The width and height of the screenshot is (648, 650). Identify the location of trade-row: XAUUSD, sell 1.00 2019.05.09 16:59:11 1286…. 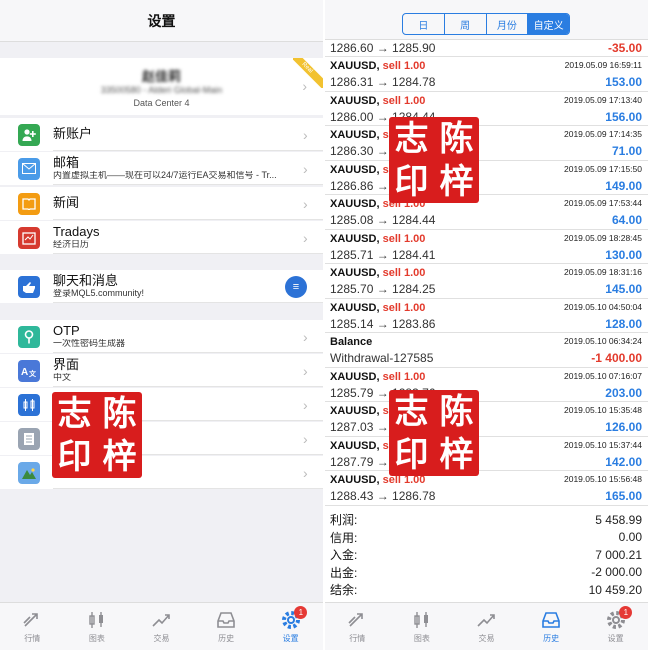
(486, 74).